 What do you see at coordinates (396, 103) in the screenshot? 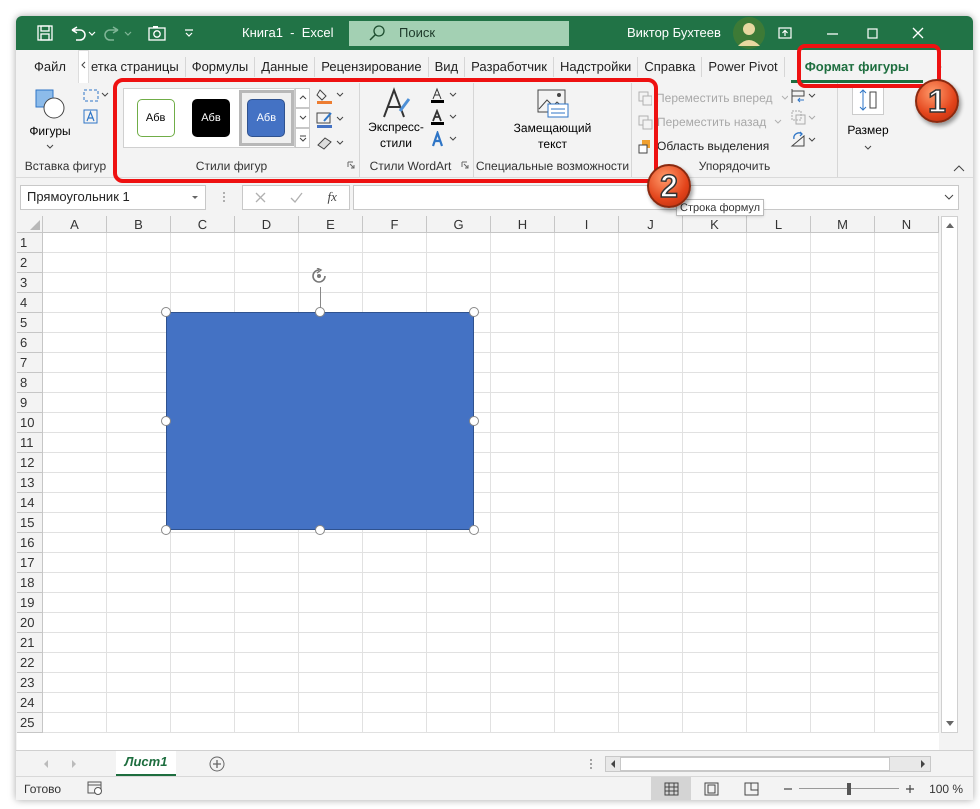
I see `brush-letter-icon` at bounding box center [396, 103].